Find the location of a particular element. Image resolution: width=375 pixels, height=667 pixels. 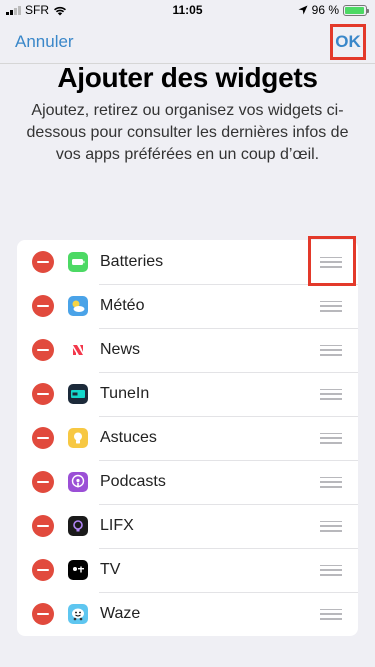

podcasts-icon is located at coordinates (78, 482).